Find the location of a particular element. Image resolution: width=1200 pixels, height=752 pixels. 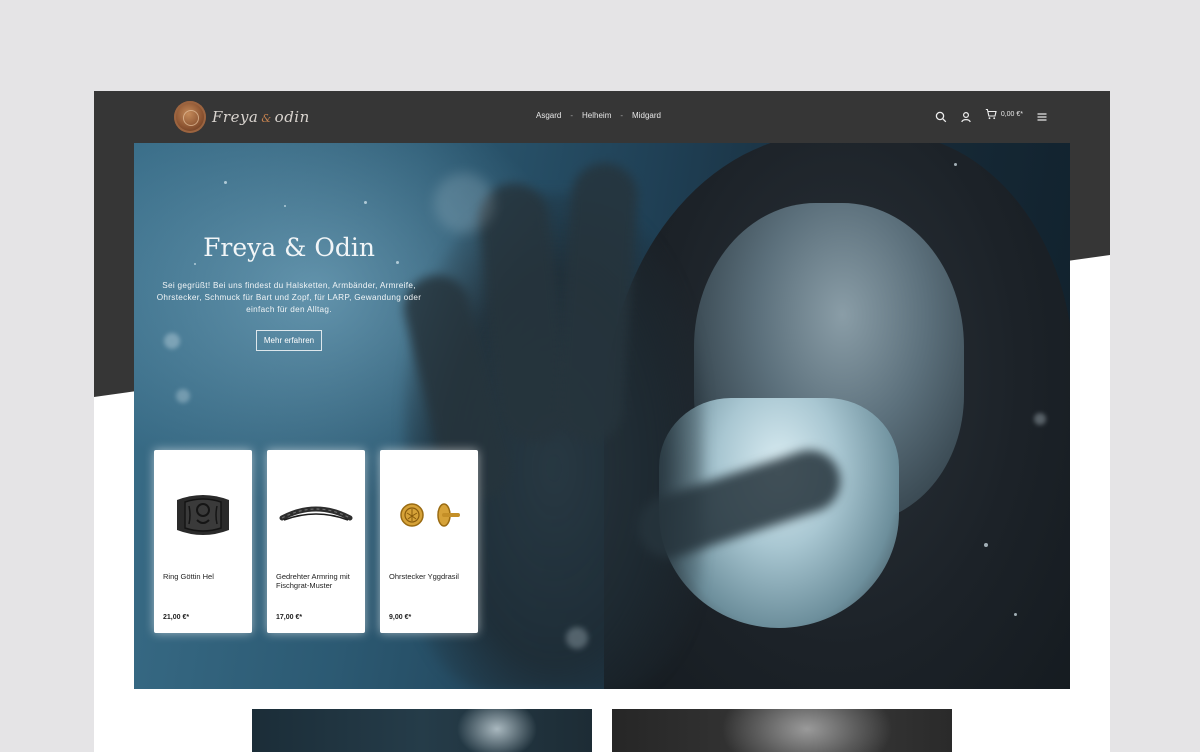

product-price: 9,00 €* is located at coordinates (400, 617).